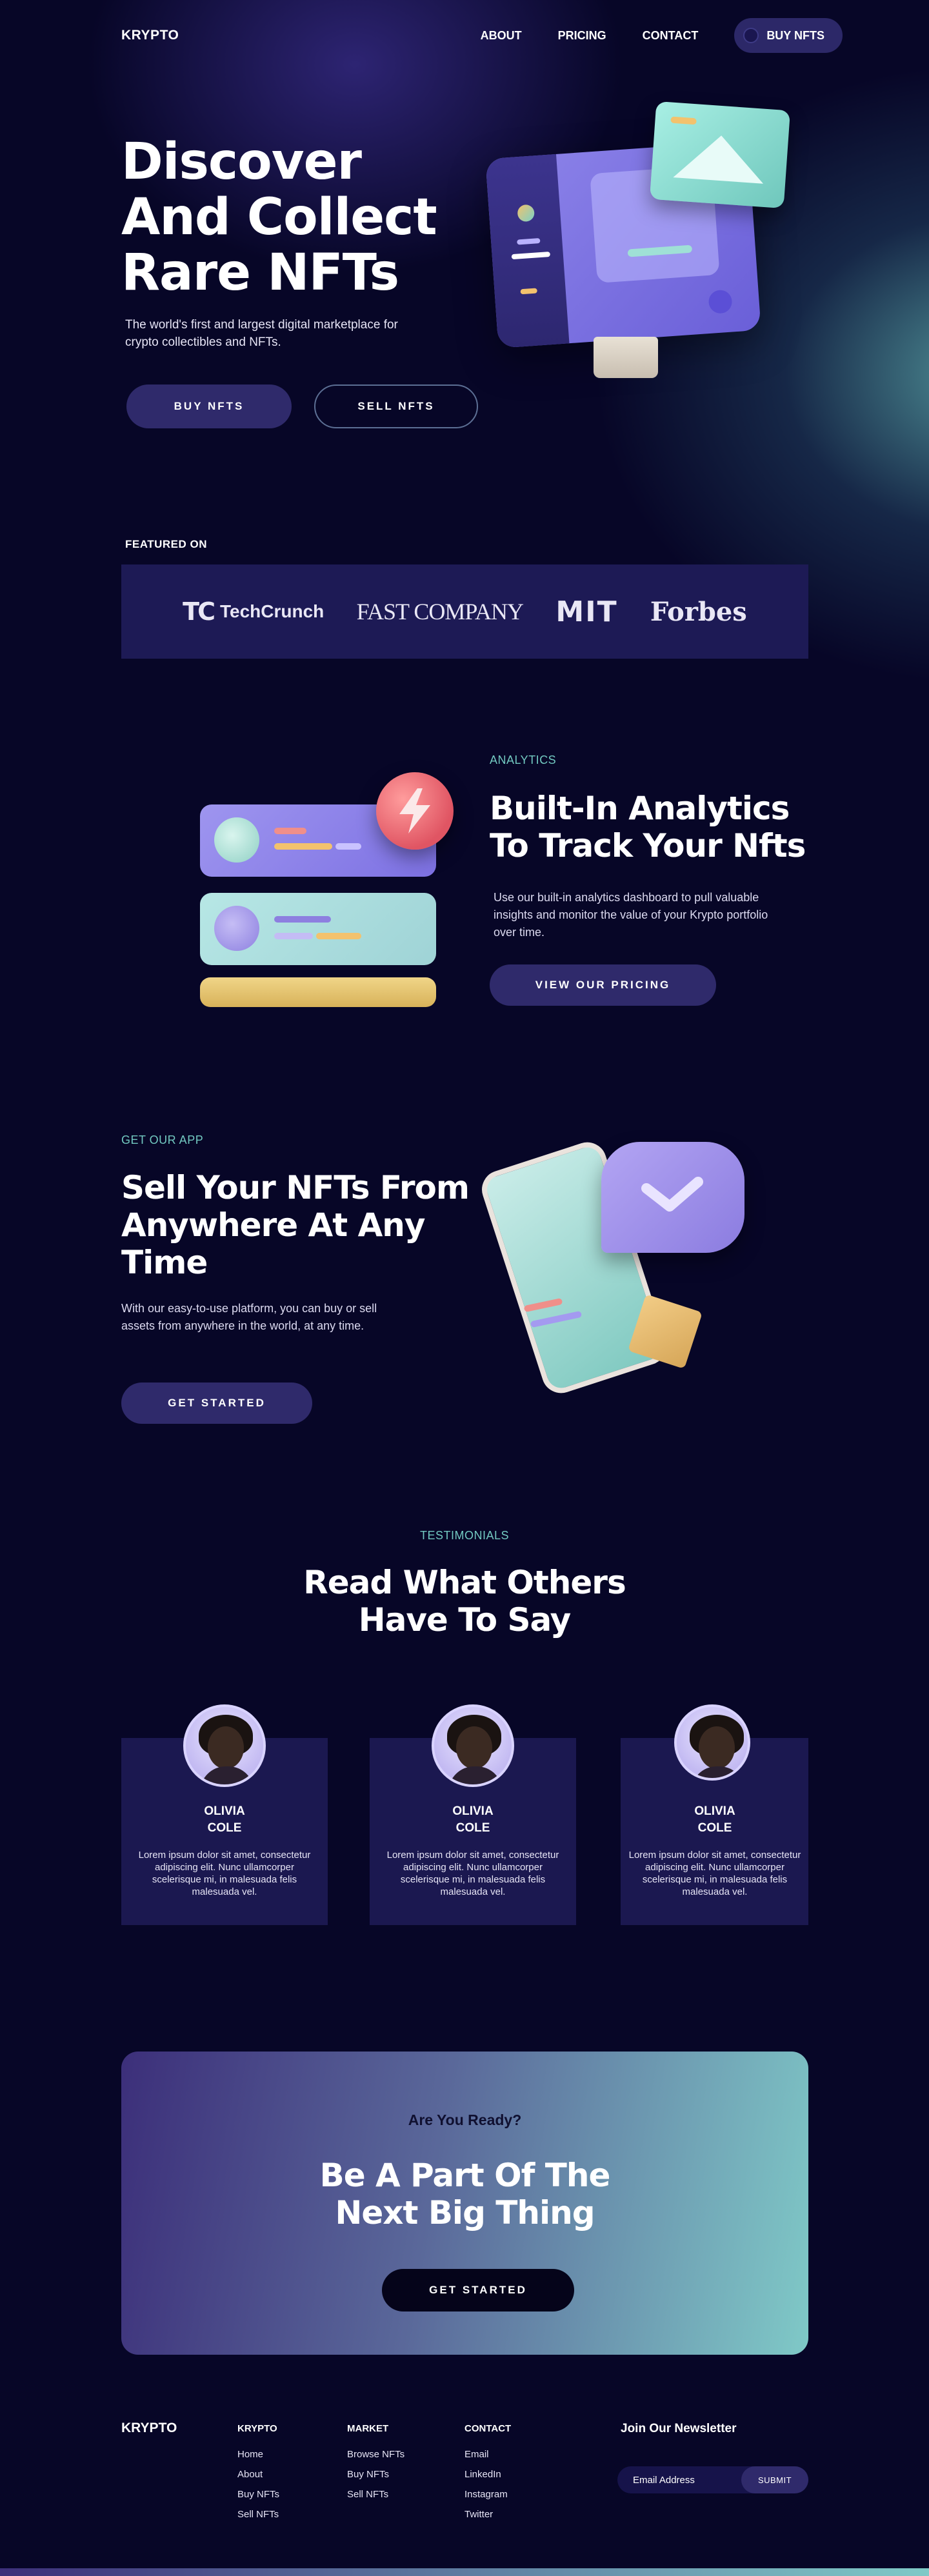 The image size is (929, 2576). Describe the element at coordinates (527, 251) in the screenshot. I see `monitor-sidebar` at that location.